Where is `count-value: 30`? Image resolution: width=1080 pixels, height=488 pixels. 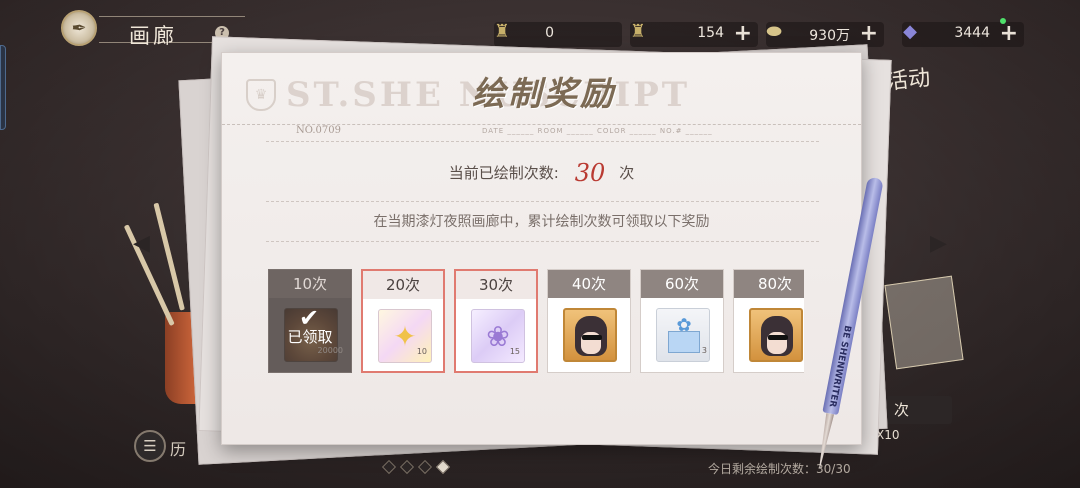 count-value: 30 is located at coordinates (590, 173).